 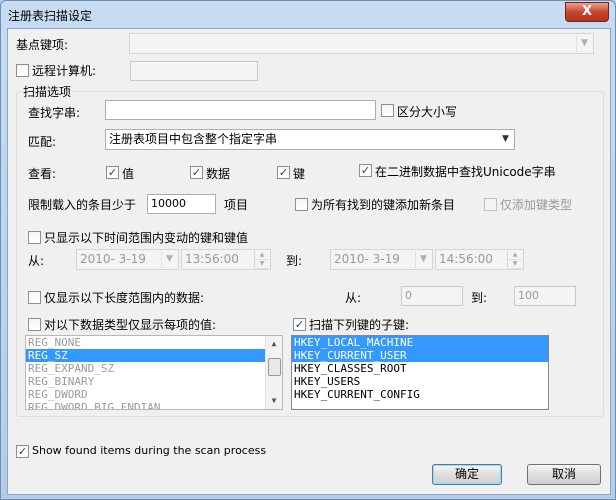 What do you see at coordinates (212, 259) in the screenshot?
I see `from-time-value: 13:56:00` at bounding box center [212, 259].